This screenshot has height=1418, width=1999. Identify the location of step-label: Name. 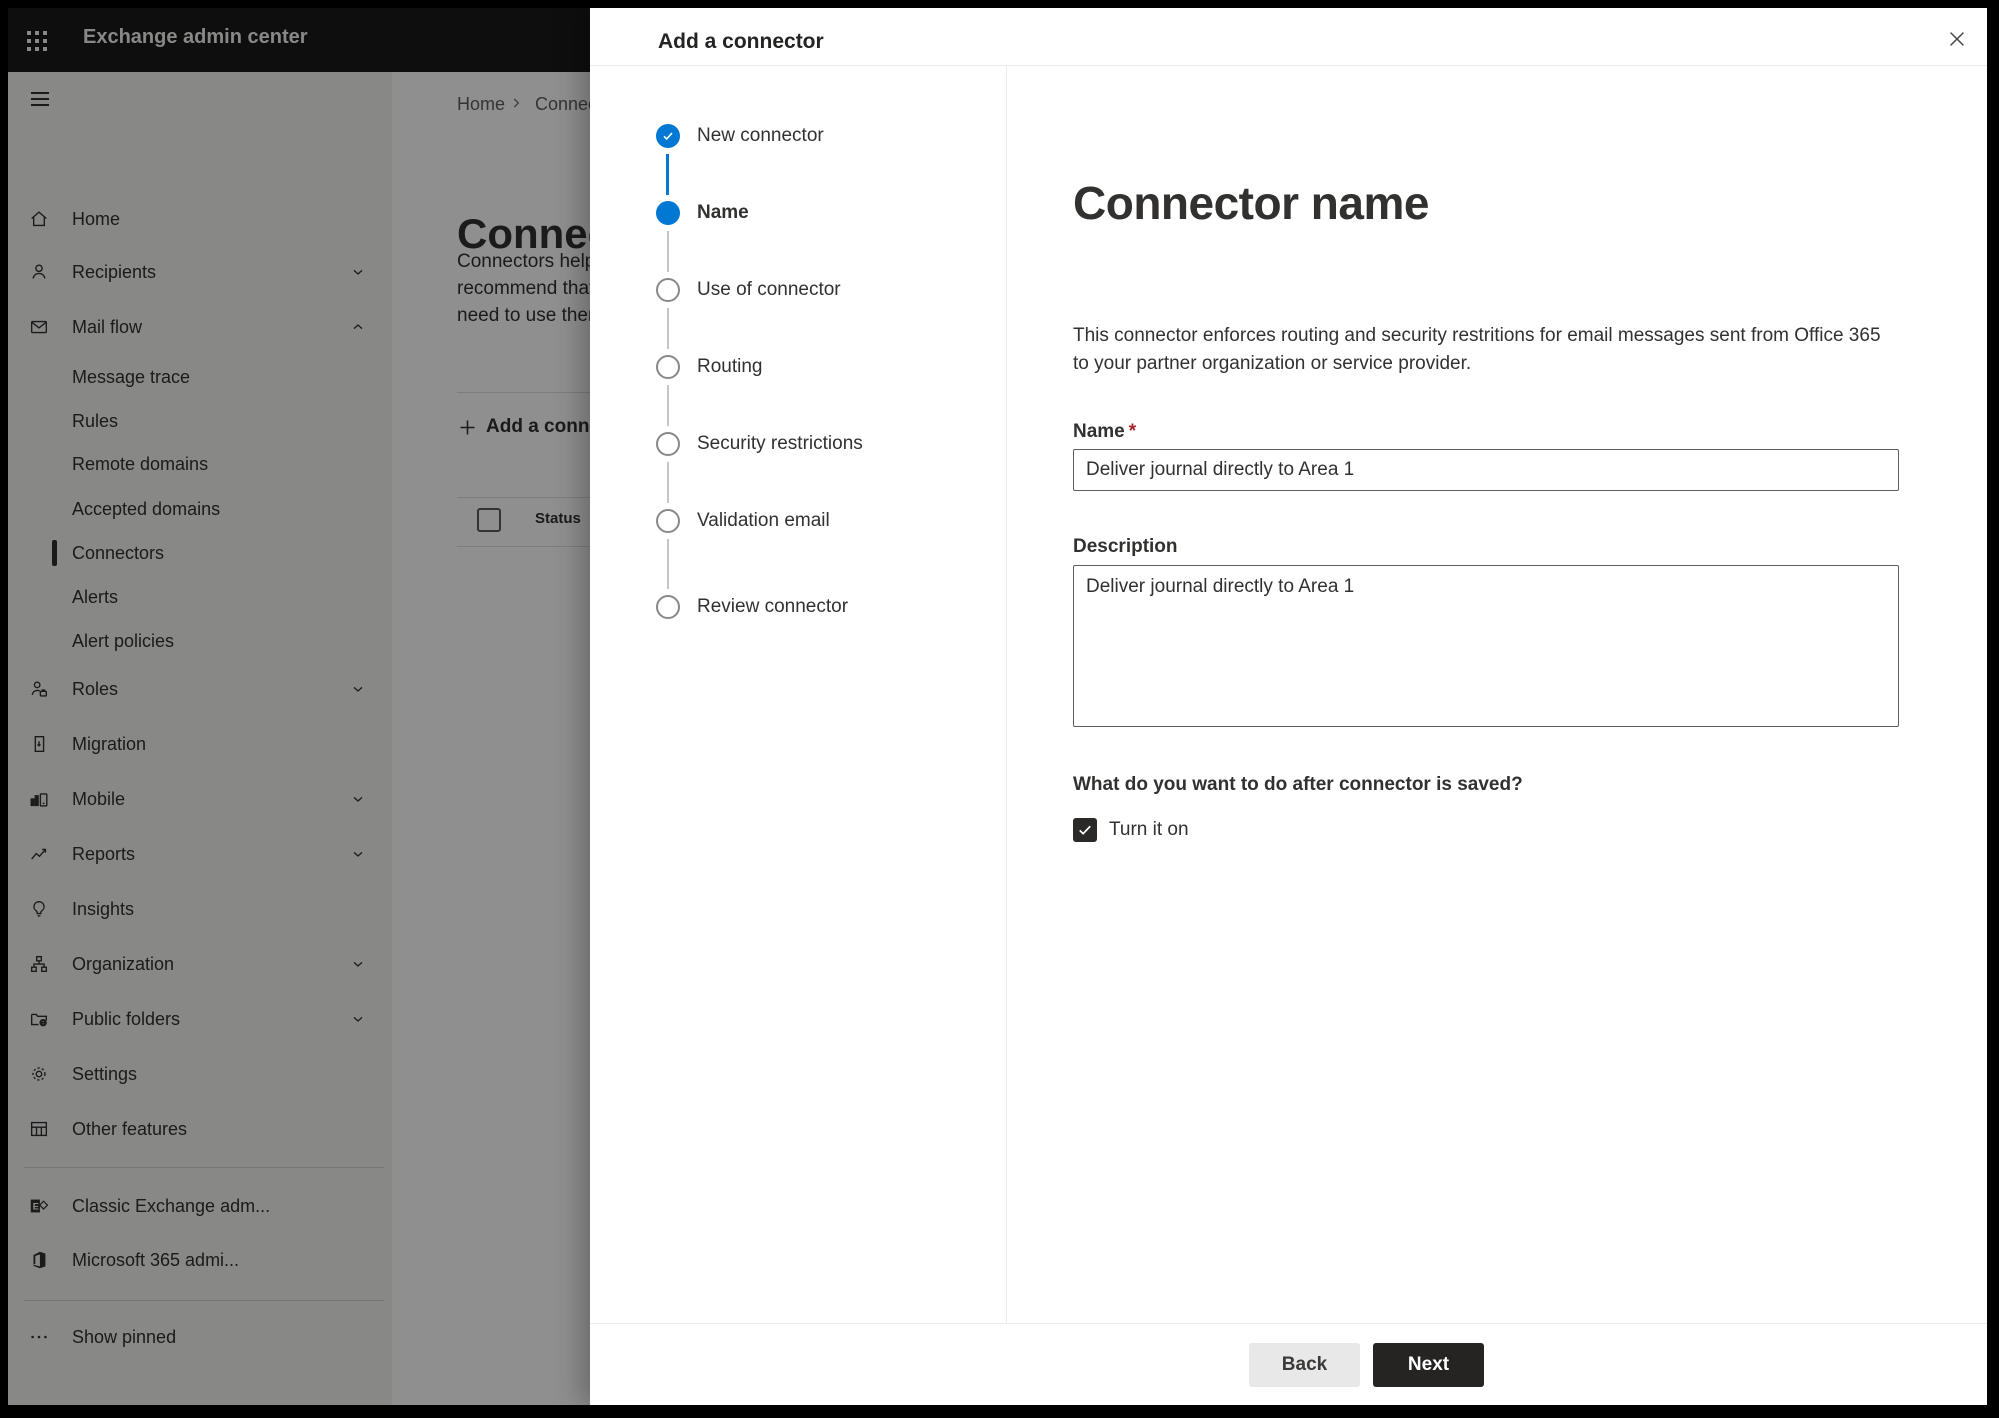
(723, 212).